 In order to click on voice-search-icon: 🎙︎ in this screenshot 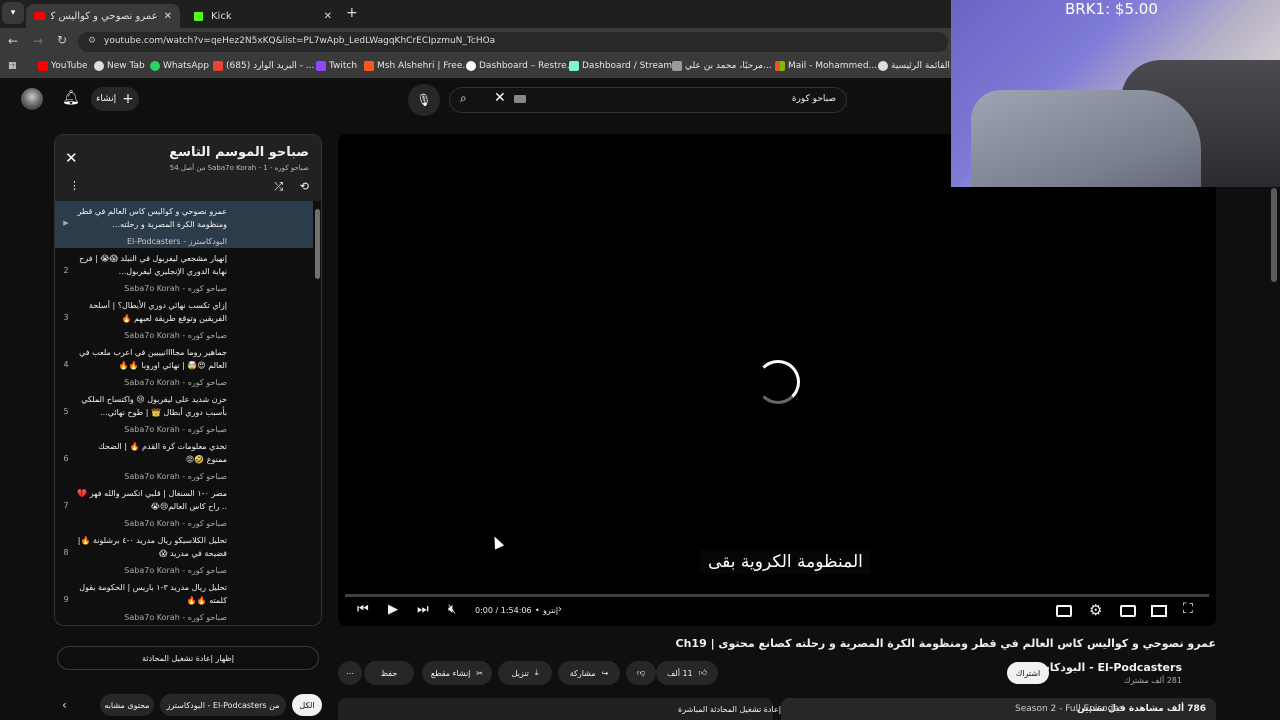, I will do `click(424, 100)`.